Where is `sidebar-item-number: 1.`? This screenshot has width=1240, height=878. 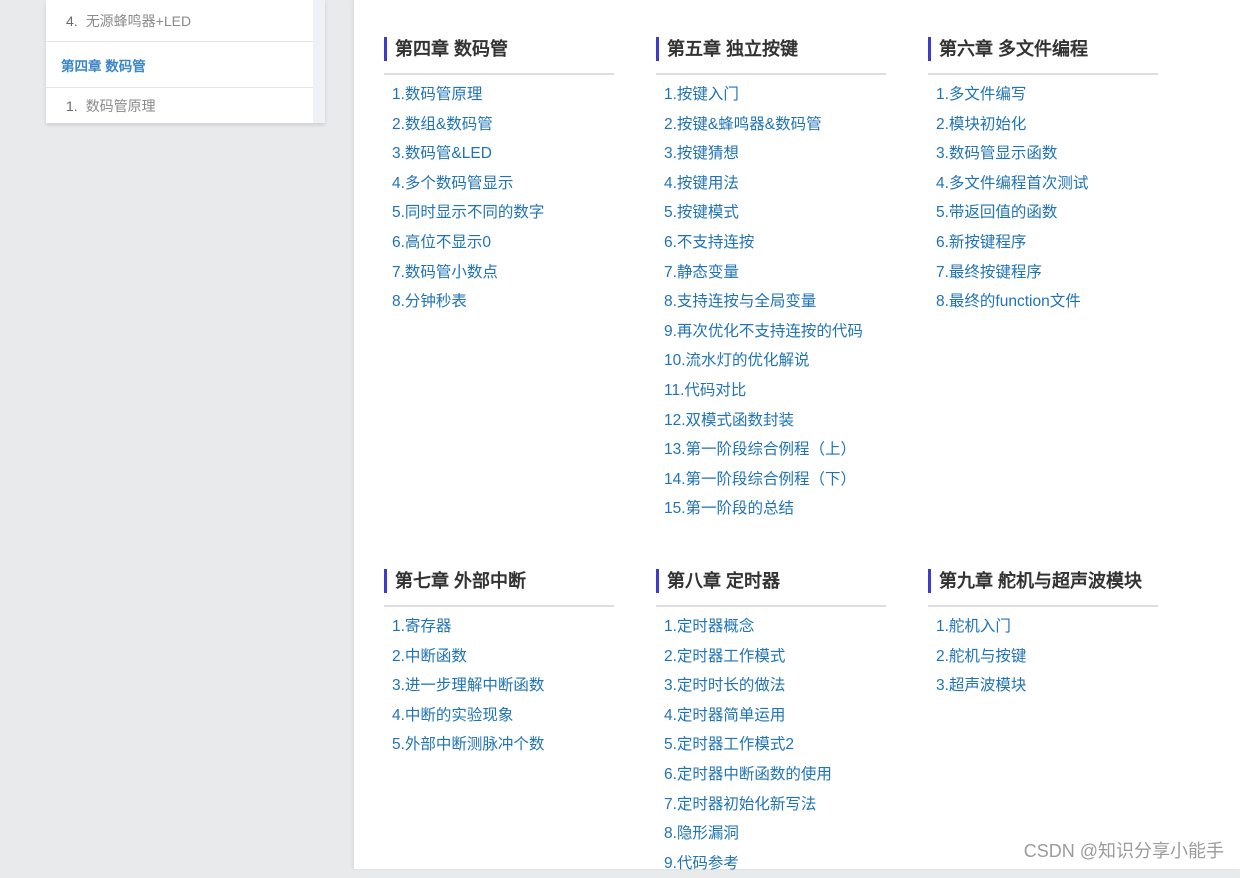
sidebar-item-number: 1. is located at coordinates (72, 106).